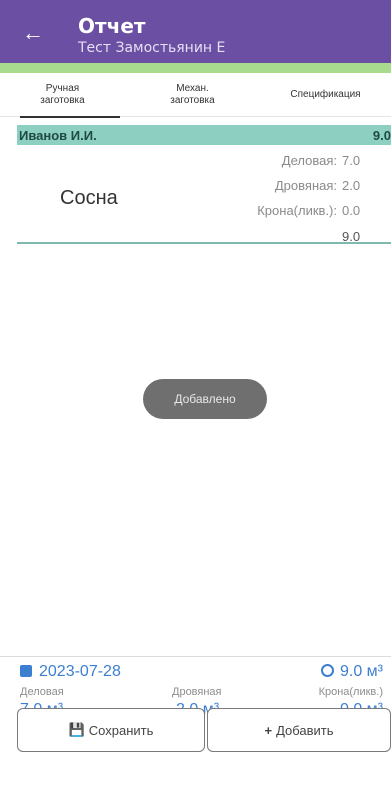 The image size is (391, 787). I want to click on save-button: 💾 Сохранить, so click(111, 730).